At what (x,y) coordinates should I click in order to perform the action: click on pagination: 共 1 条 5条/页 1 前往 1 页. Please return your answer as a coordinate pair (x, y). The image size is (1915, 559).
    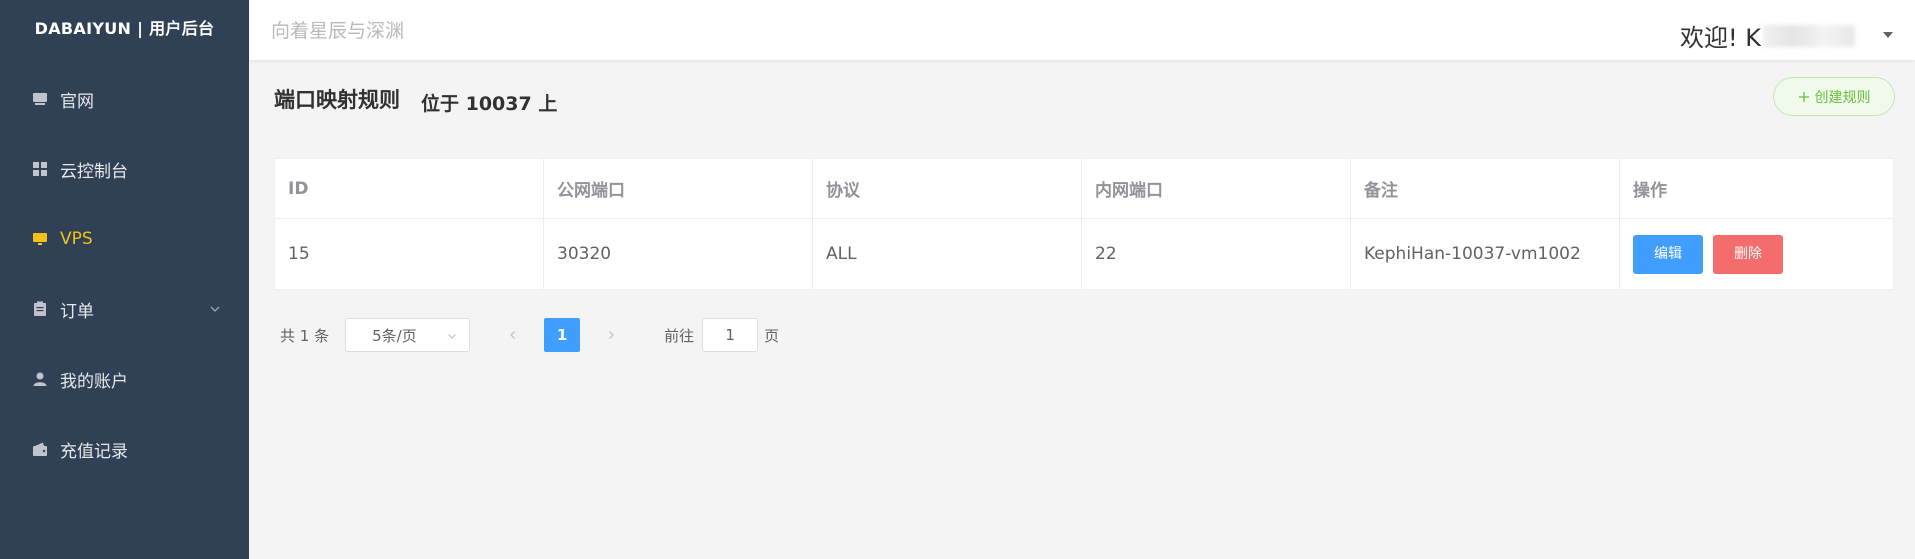
    Looking at the image, I should click on (529, 335).